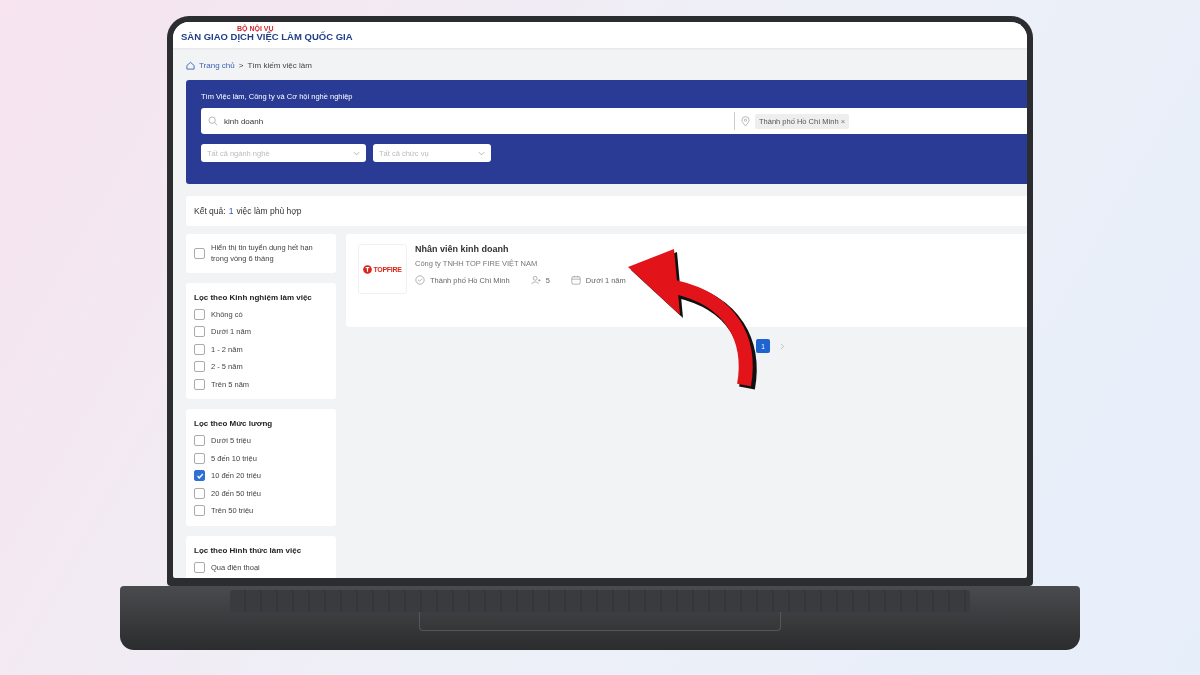 The image size is (1200, 675). Describe the element at coordinates (244, 121) in the screenshot. I see `search-value: kinh doanh` at that location.